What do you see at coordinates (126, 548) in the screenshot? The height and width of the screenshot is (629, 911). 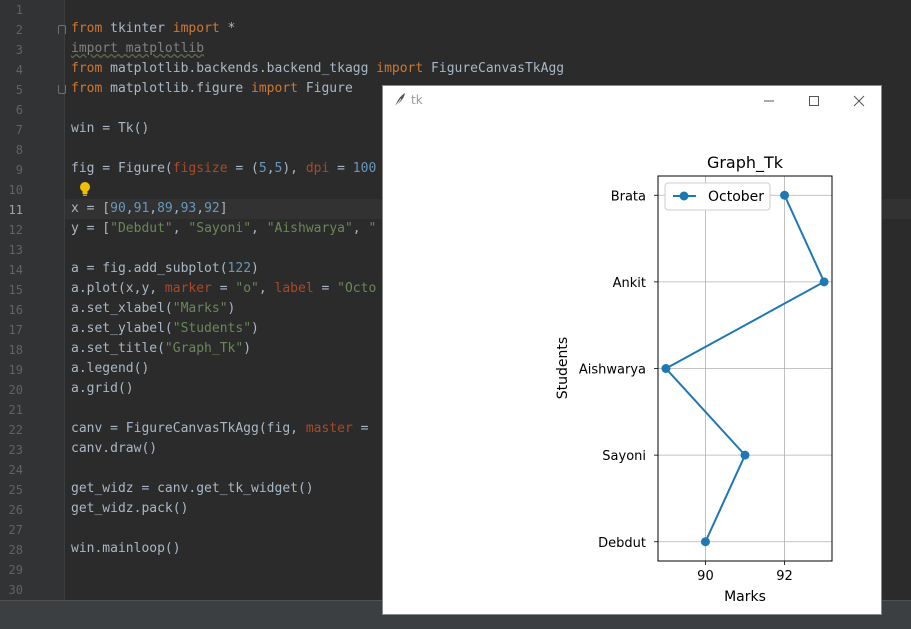 I see `code-line: win.mainloop()` at bounding box center [126, 548].